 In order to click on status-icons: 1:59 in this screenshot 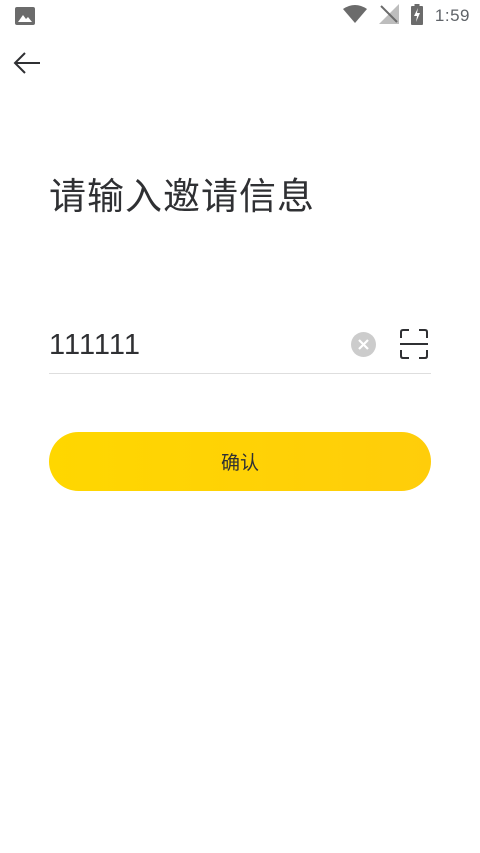, I will do `click(406, 16)`.